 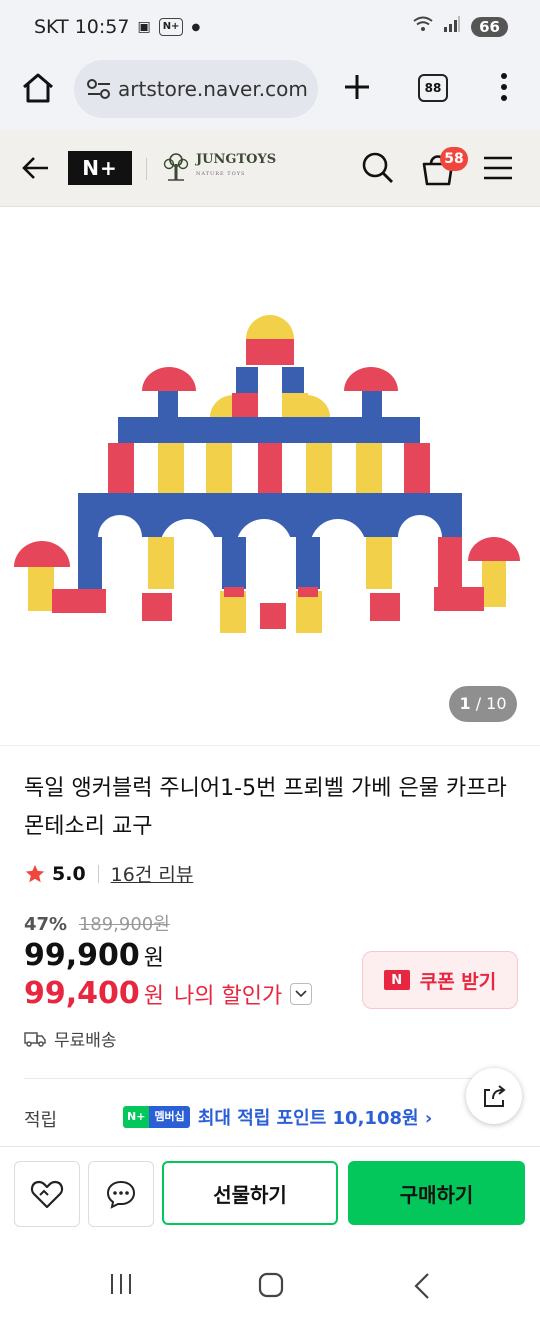 I want to click on brand-logo: JUNGTOYS NATURE TOYS, so click(x=219, y=167).